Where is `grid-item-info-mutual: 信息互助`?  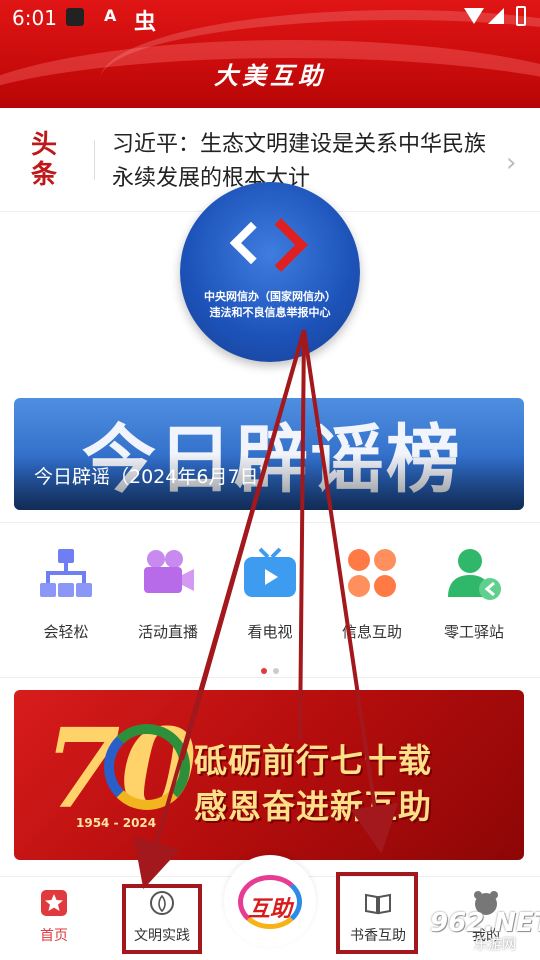
grid-item-info-mutual: 信息互助 is located at coordinates (372, 595).